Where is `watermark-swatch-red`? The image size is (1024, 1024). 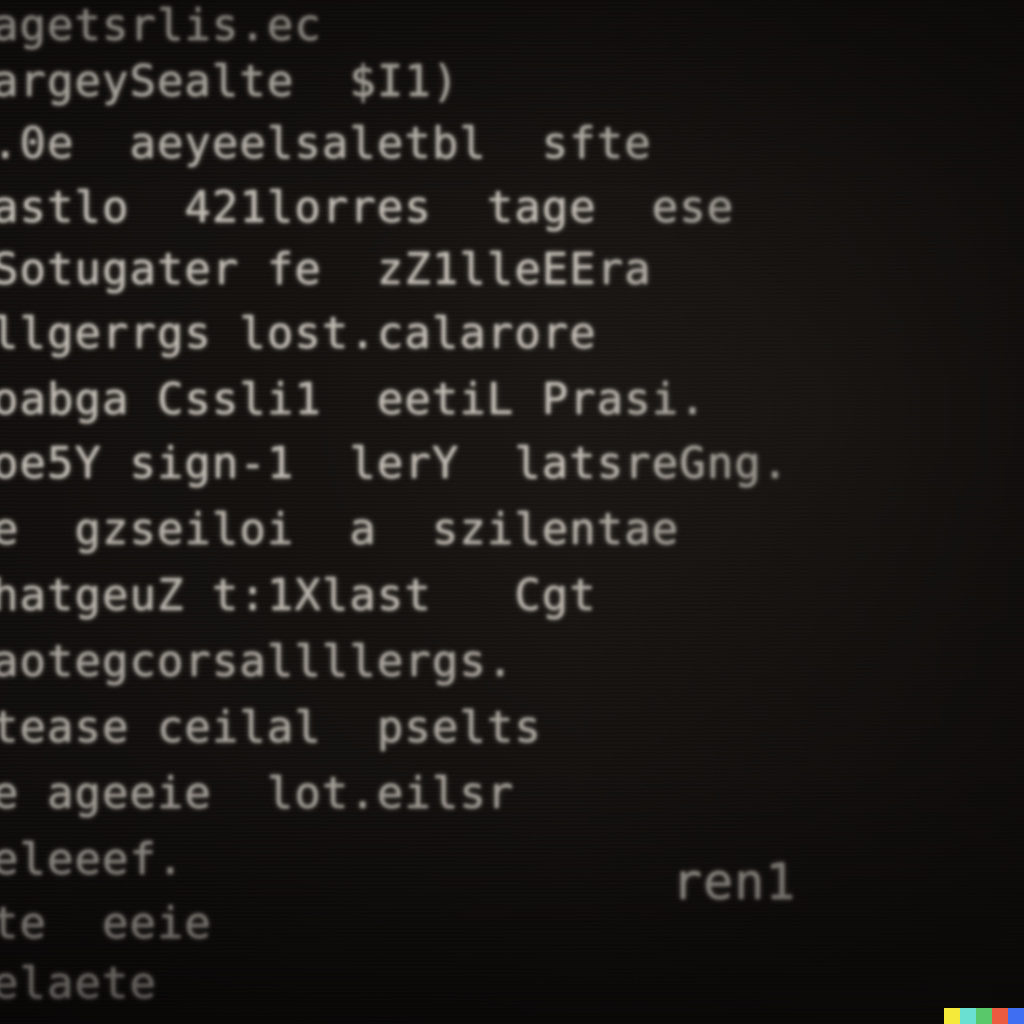 watermark-swatch-red is located at coordinates (1000, 1016).